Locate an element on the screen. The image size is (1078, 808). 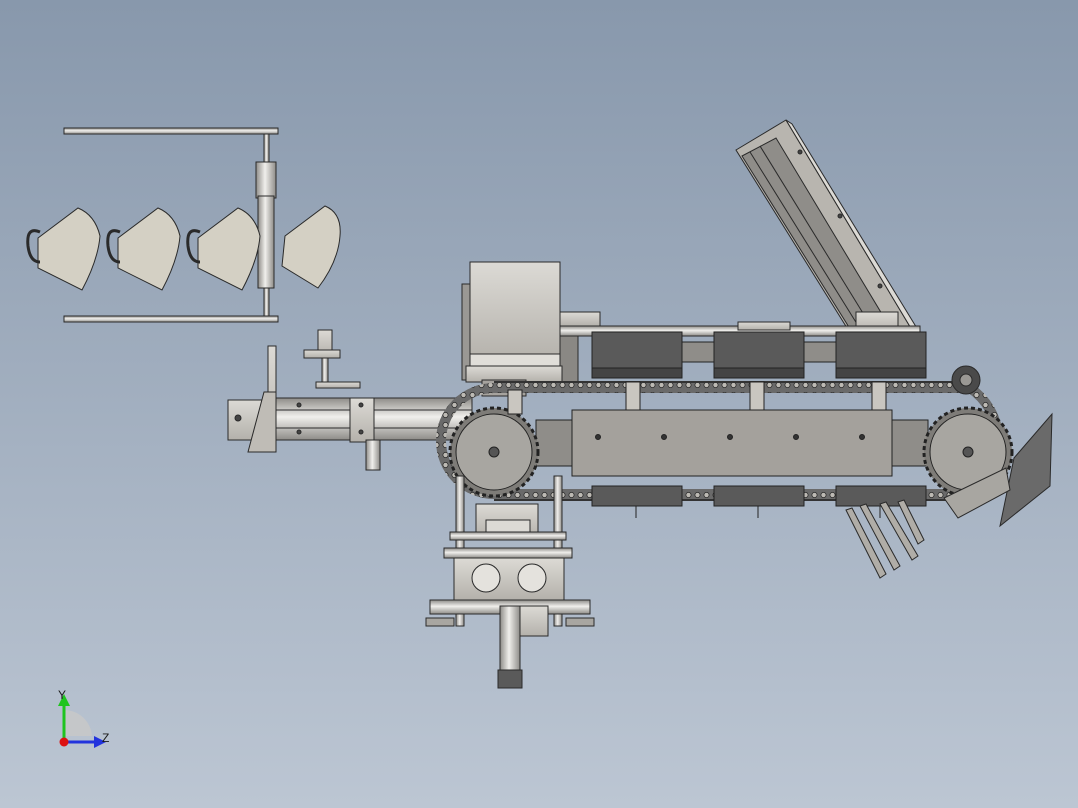
press-pads-top is located at coordinates (759, 355).